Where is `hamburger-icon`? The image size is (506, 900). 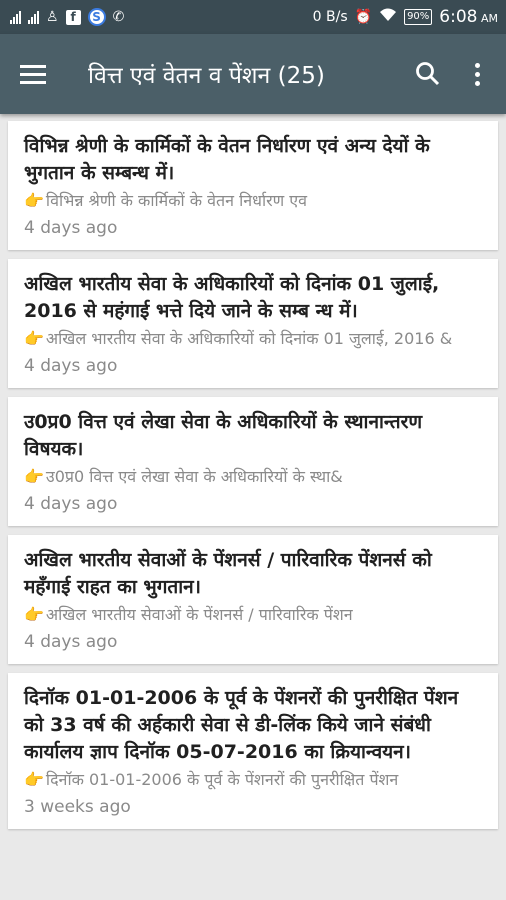 hamburger-icon is located at coordinates (33, 66).